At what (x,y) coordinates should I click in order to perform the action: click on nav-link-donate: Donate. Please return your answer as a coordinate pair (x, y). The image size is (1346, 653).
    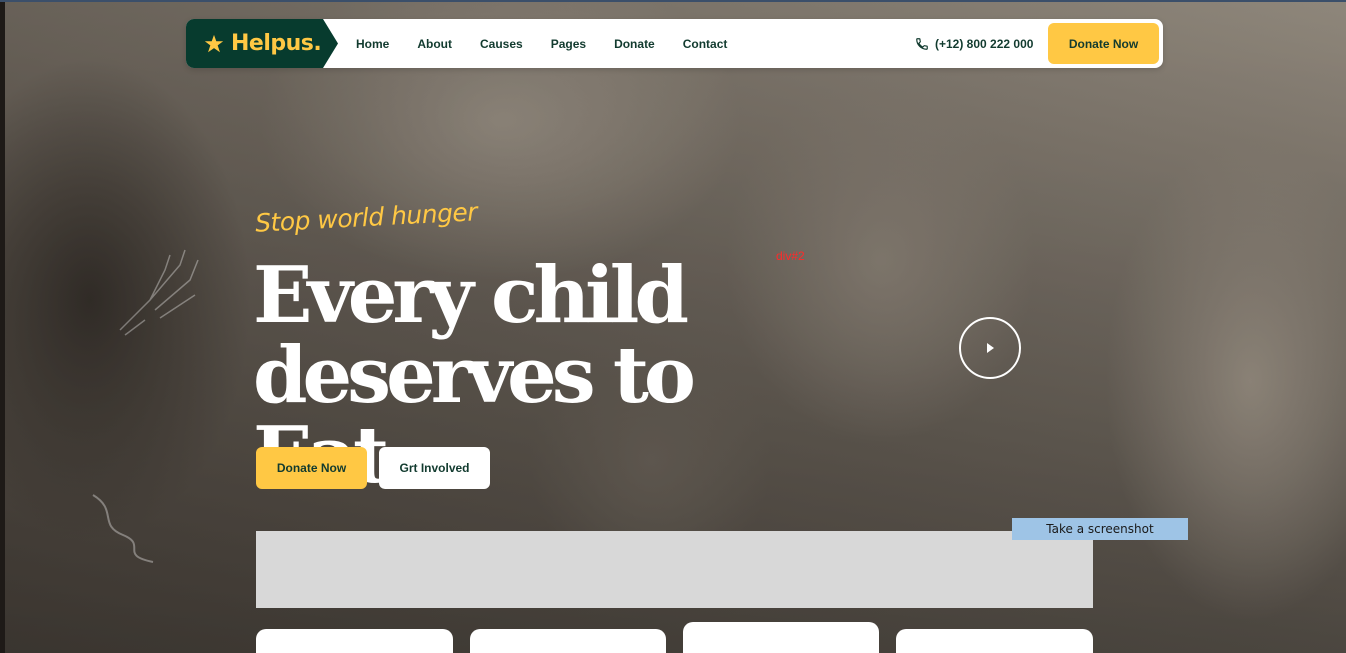
    Looking at the image, I should click on (634, 44).